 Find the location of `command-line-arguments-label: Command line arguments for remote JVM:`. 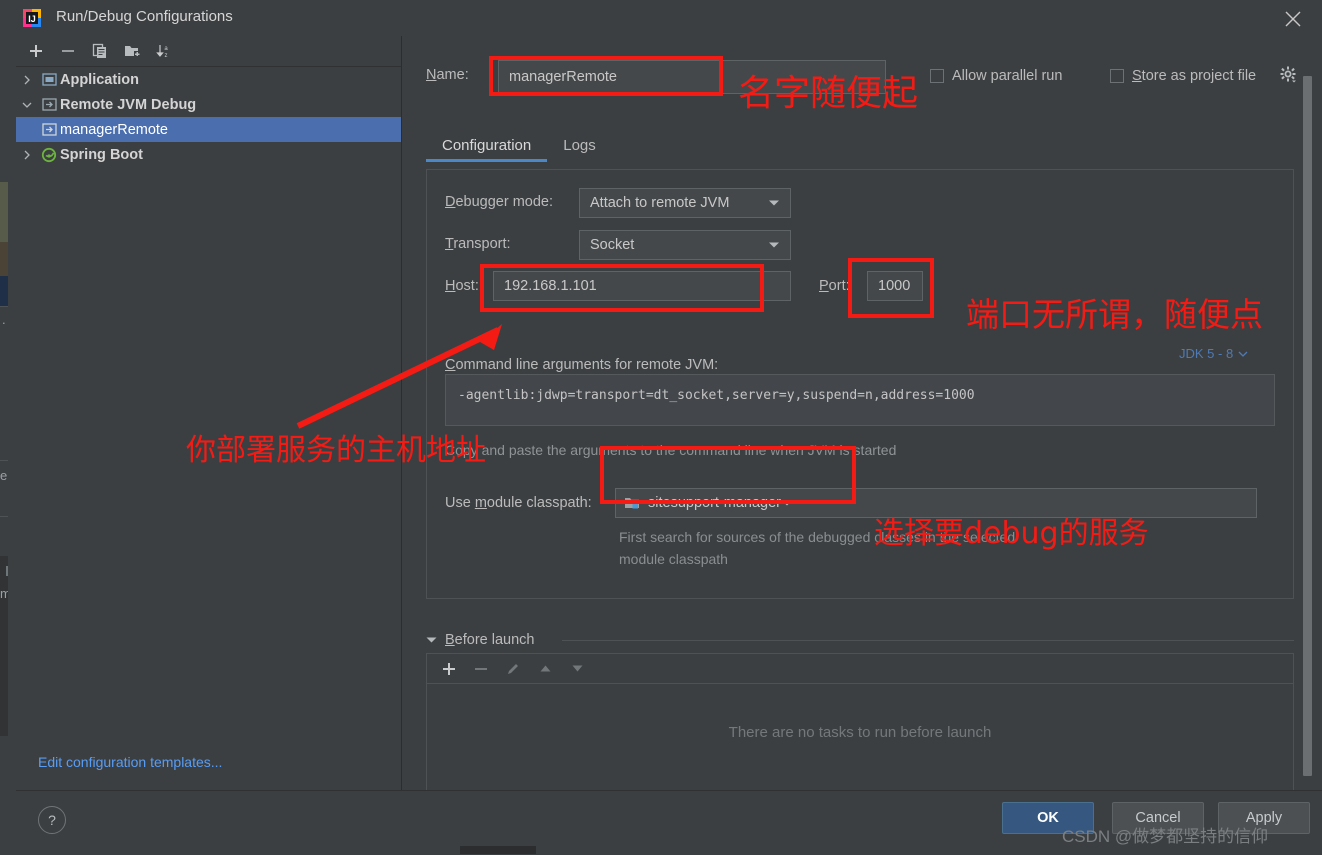

command-line-arguments-label: Command line arguments for remote JVM: is located at coordinates (582, 365).